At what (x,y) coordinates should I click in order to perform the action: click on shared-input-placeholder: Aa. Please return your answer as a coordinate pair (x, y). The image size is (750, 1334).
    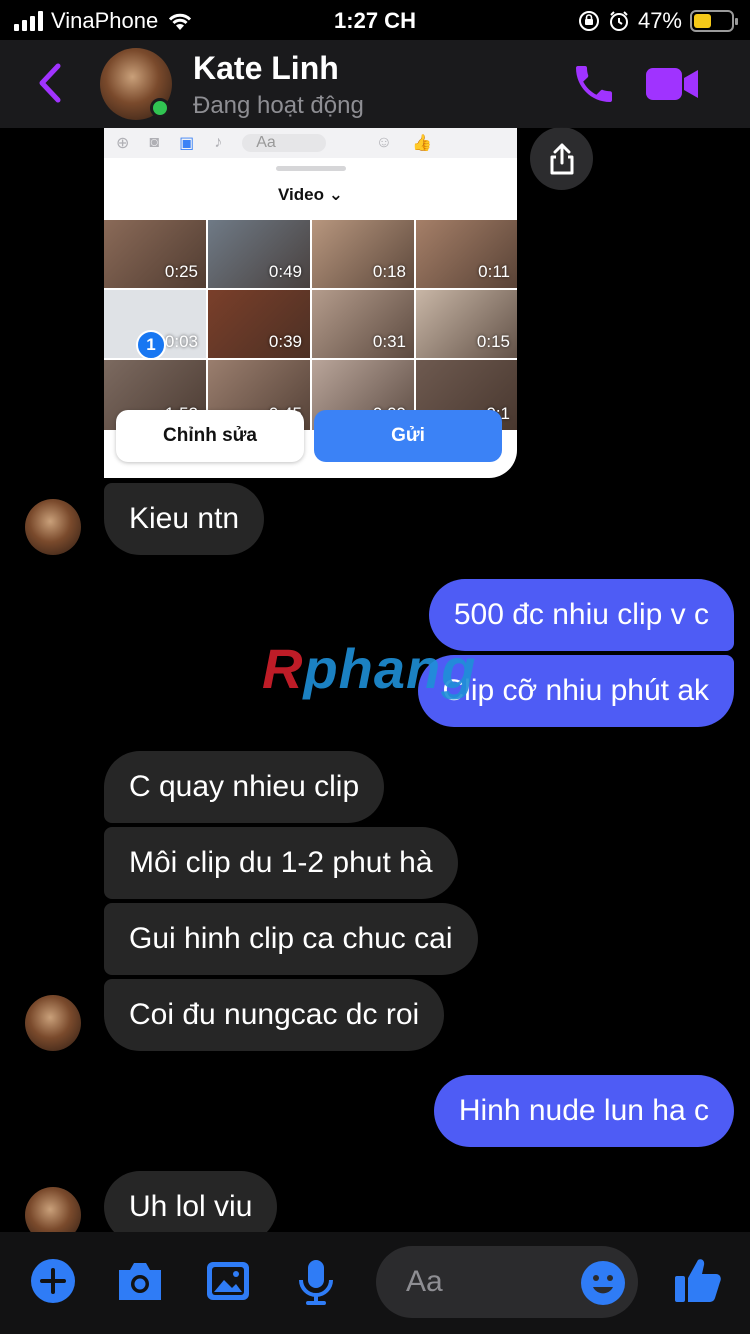
    Looking at the image, I should click on (284, 143).